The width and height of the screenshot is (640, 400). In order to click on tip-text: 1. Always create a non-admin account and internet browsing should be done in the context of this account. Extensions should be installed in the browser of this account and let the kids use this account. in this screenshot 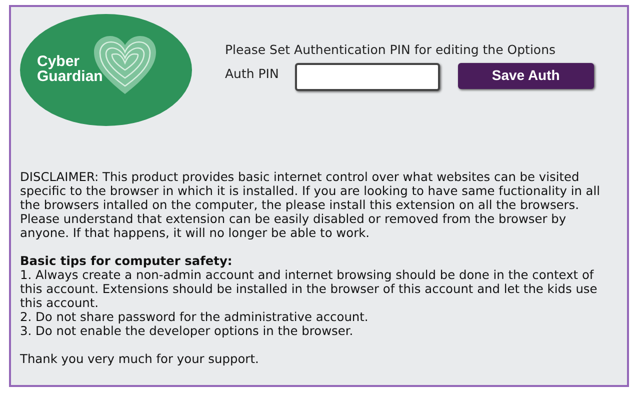, I will do `click(309, 289)`.